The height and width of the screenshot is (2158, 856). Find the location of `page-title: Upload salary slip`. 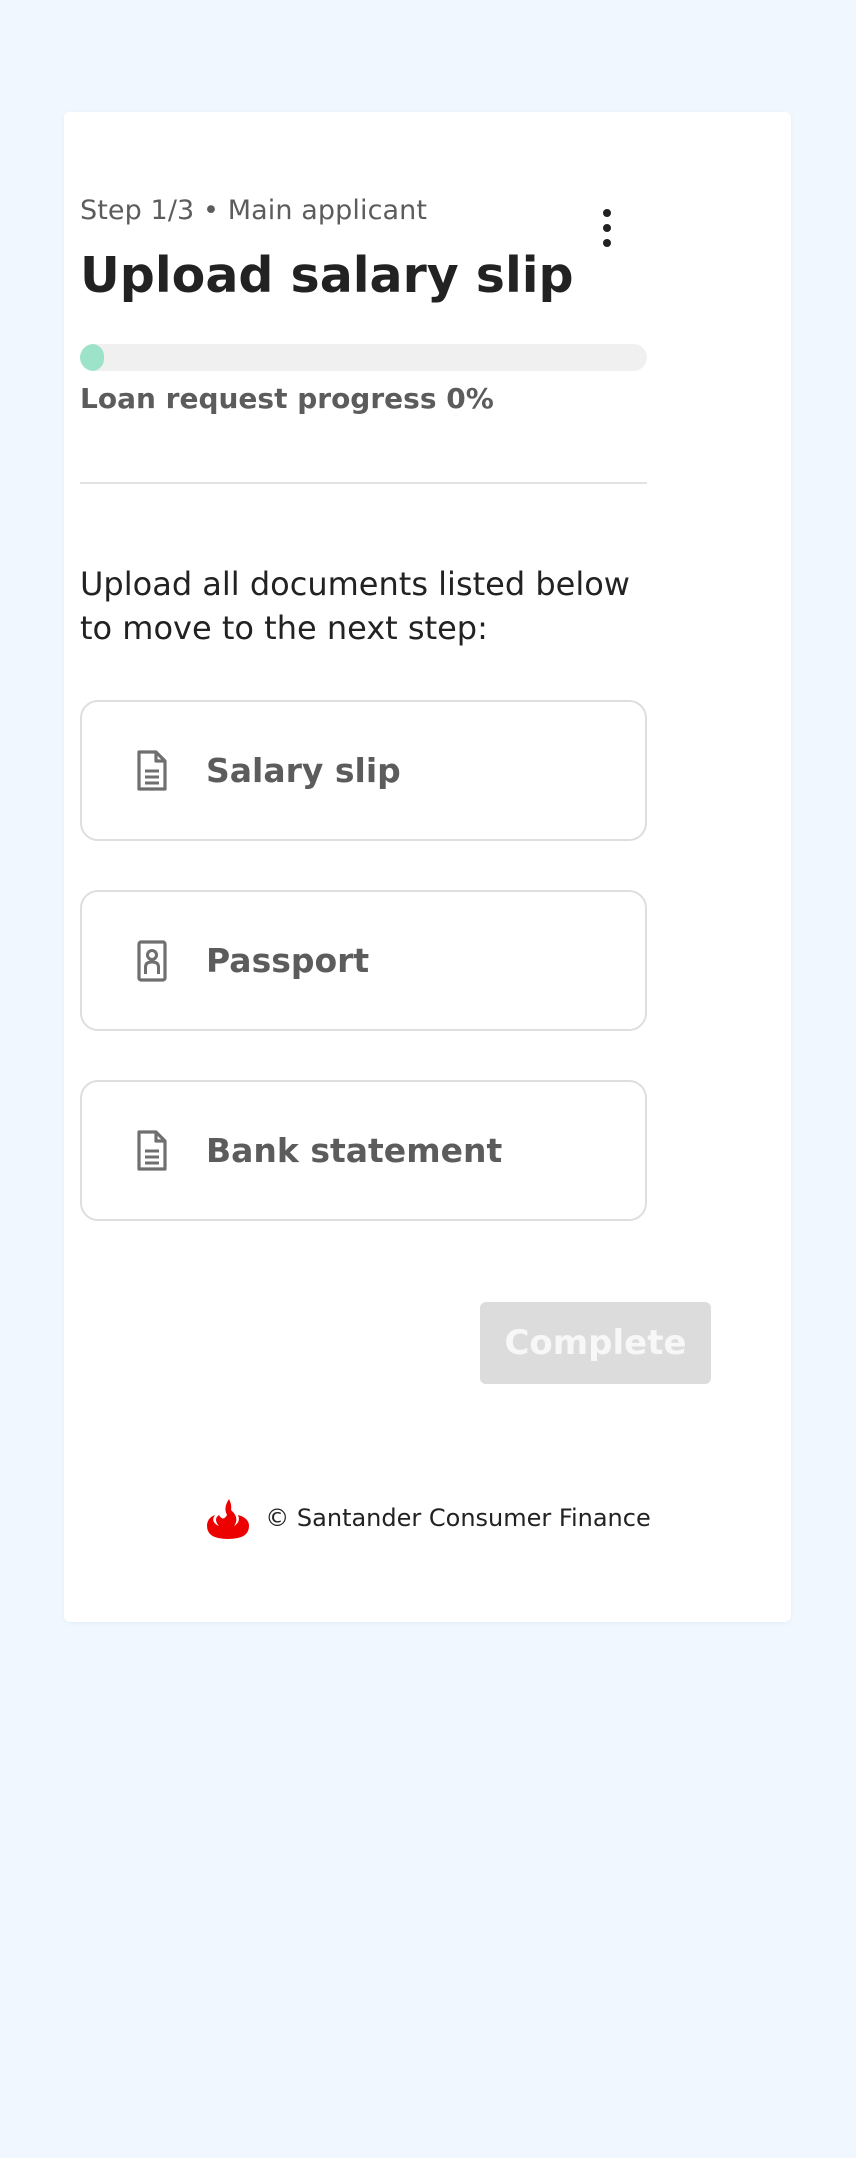

page-title: Upload salary slip is located at coordinates (327, 275).